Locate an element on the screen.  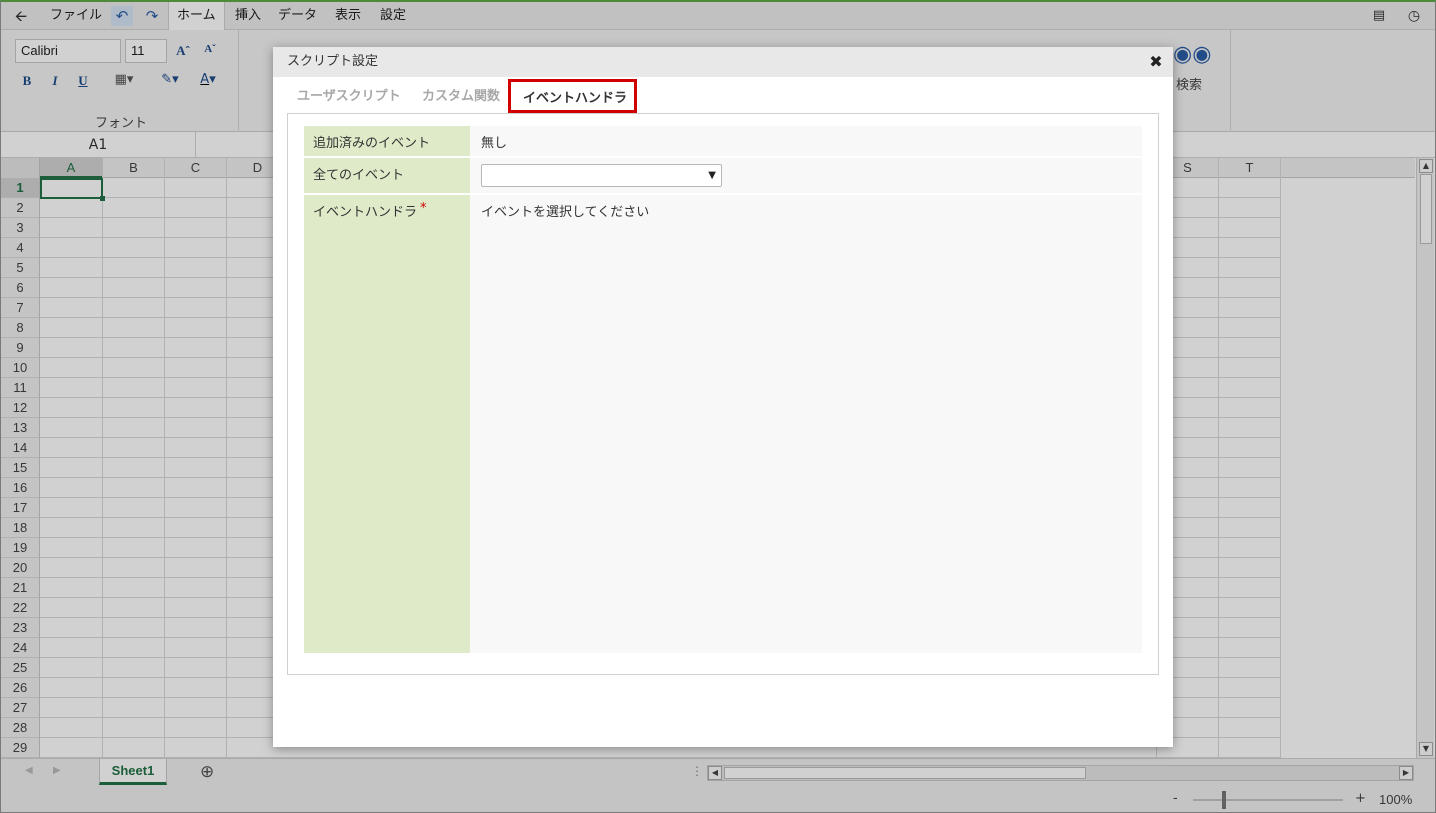
all-events-cell: ▼ is located at coordinates (806, 175).